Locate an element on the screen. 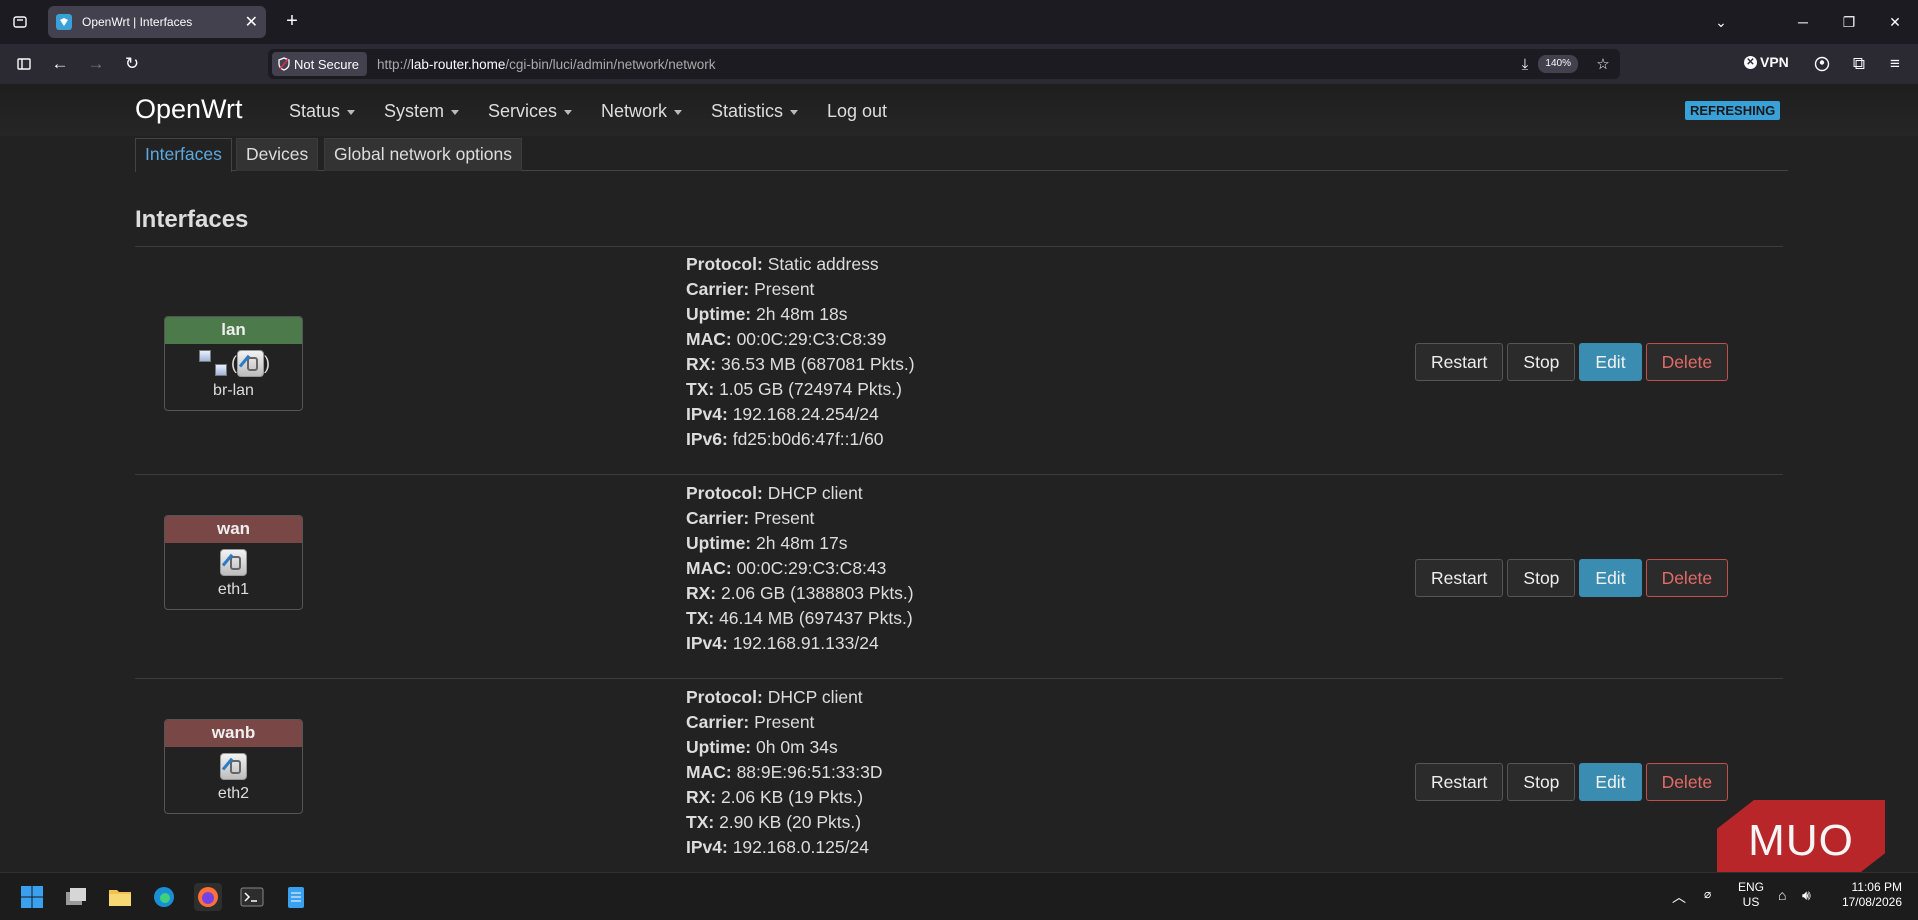  minimize-icon: ─ is located at coordinates (1803, 22).